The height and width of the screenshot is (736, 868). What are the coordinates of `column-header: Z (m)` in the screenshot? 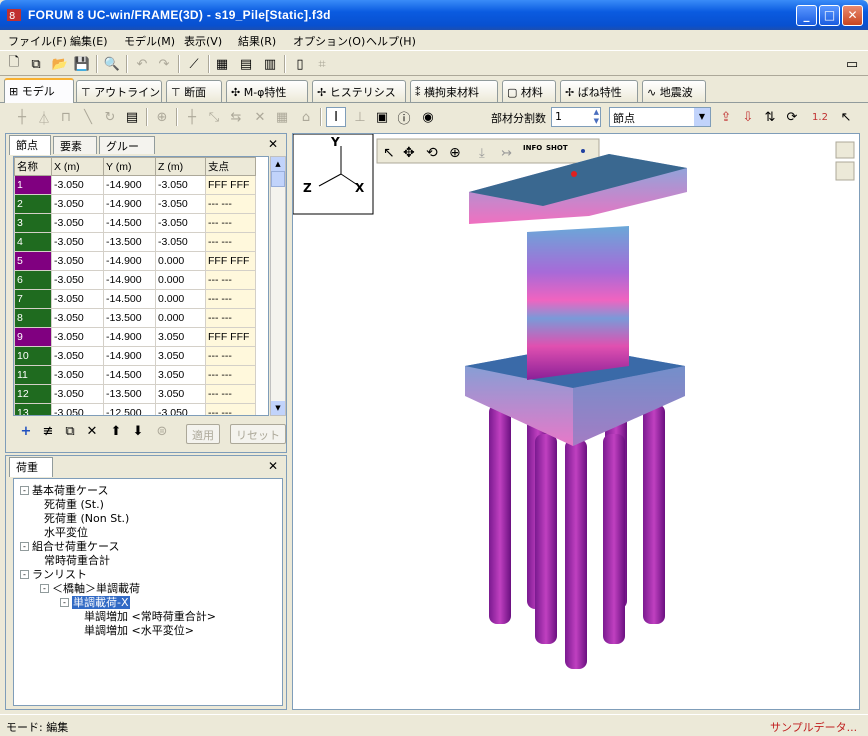 It's located at (180, 166).